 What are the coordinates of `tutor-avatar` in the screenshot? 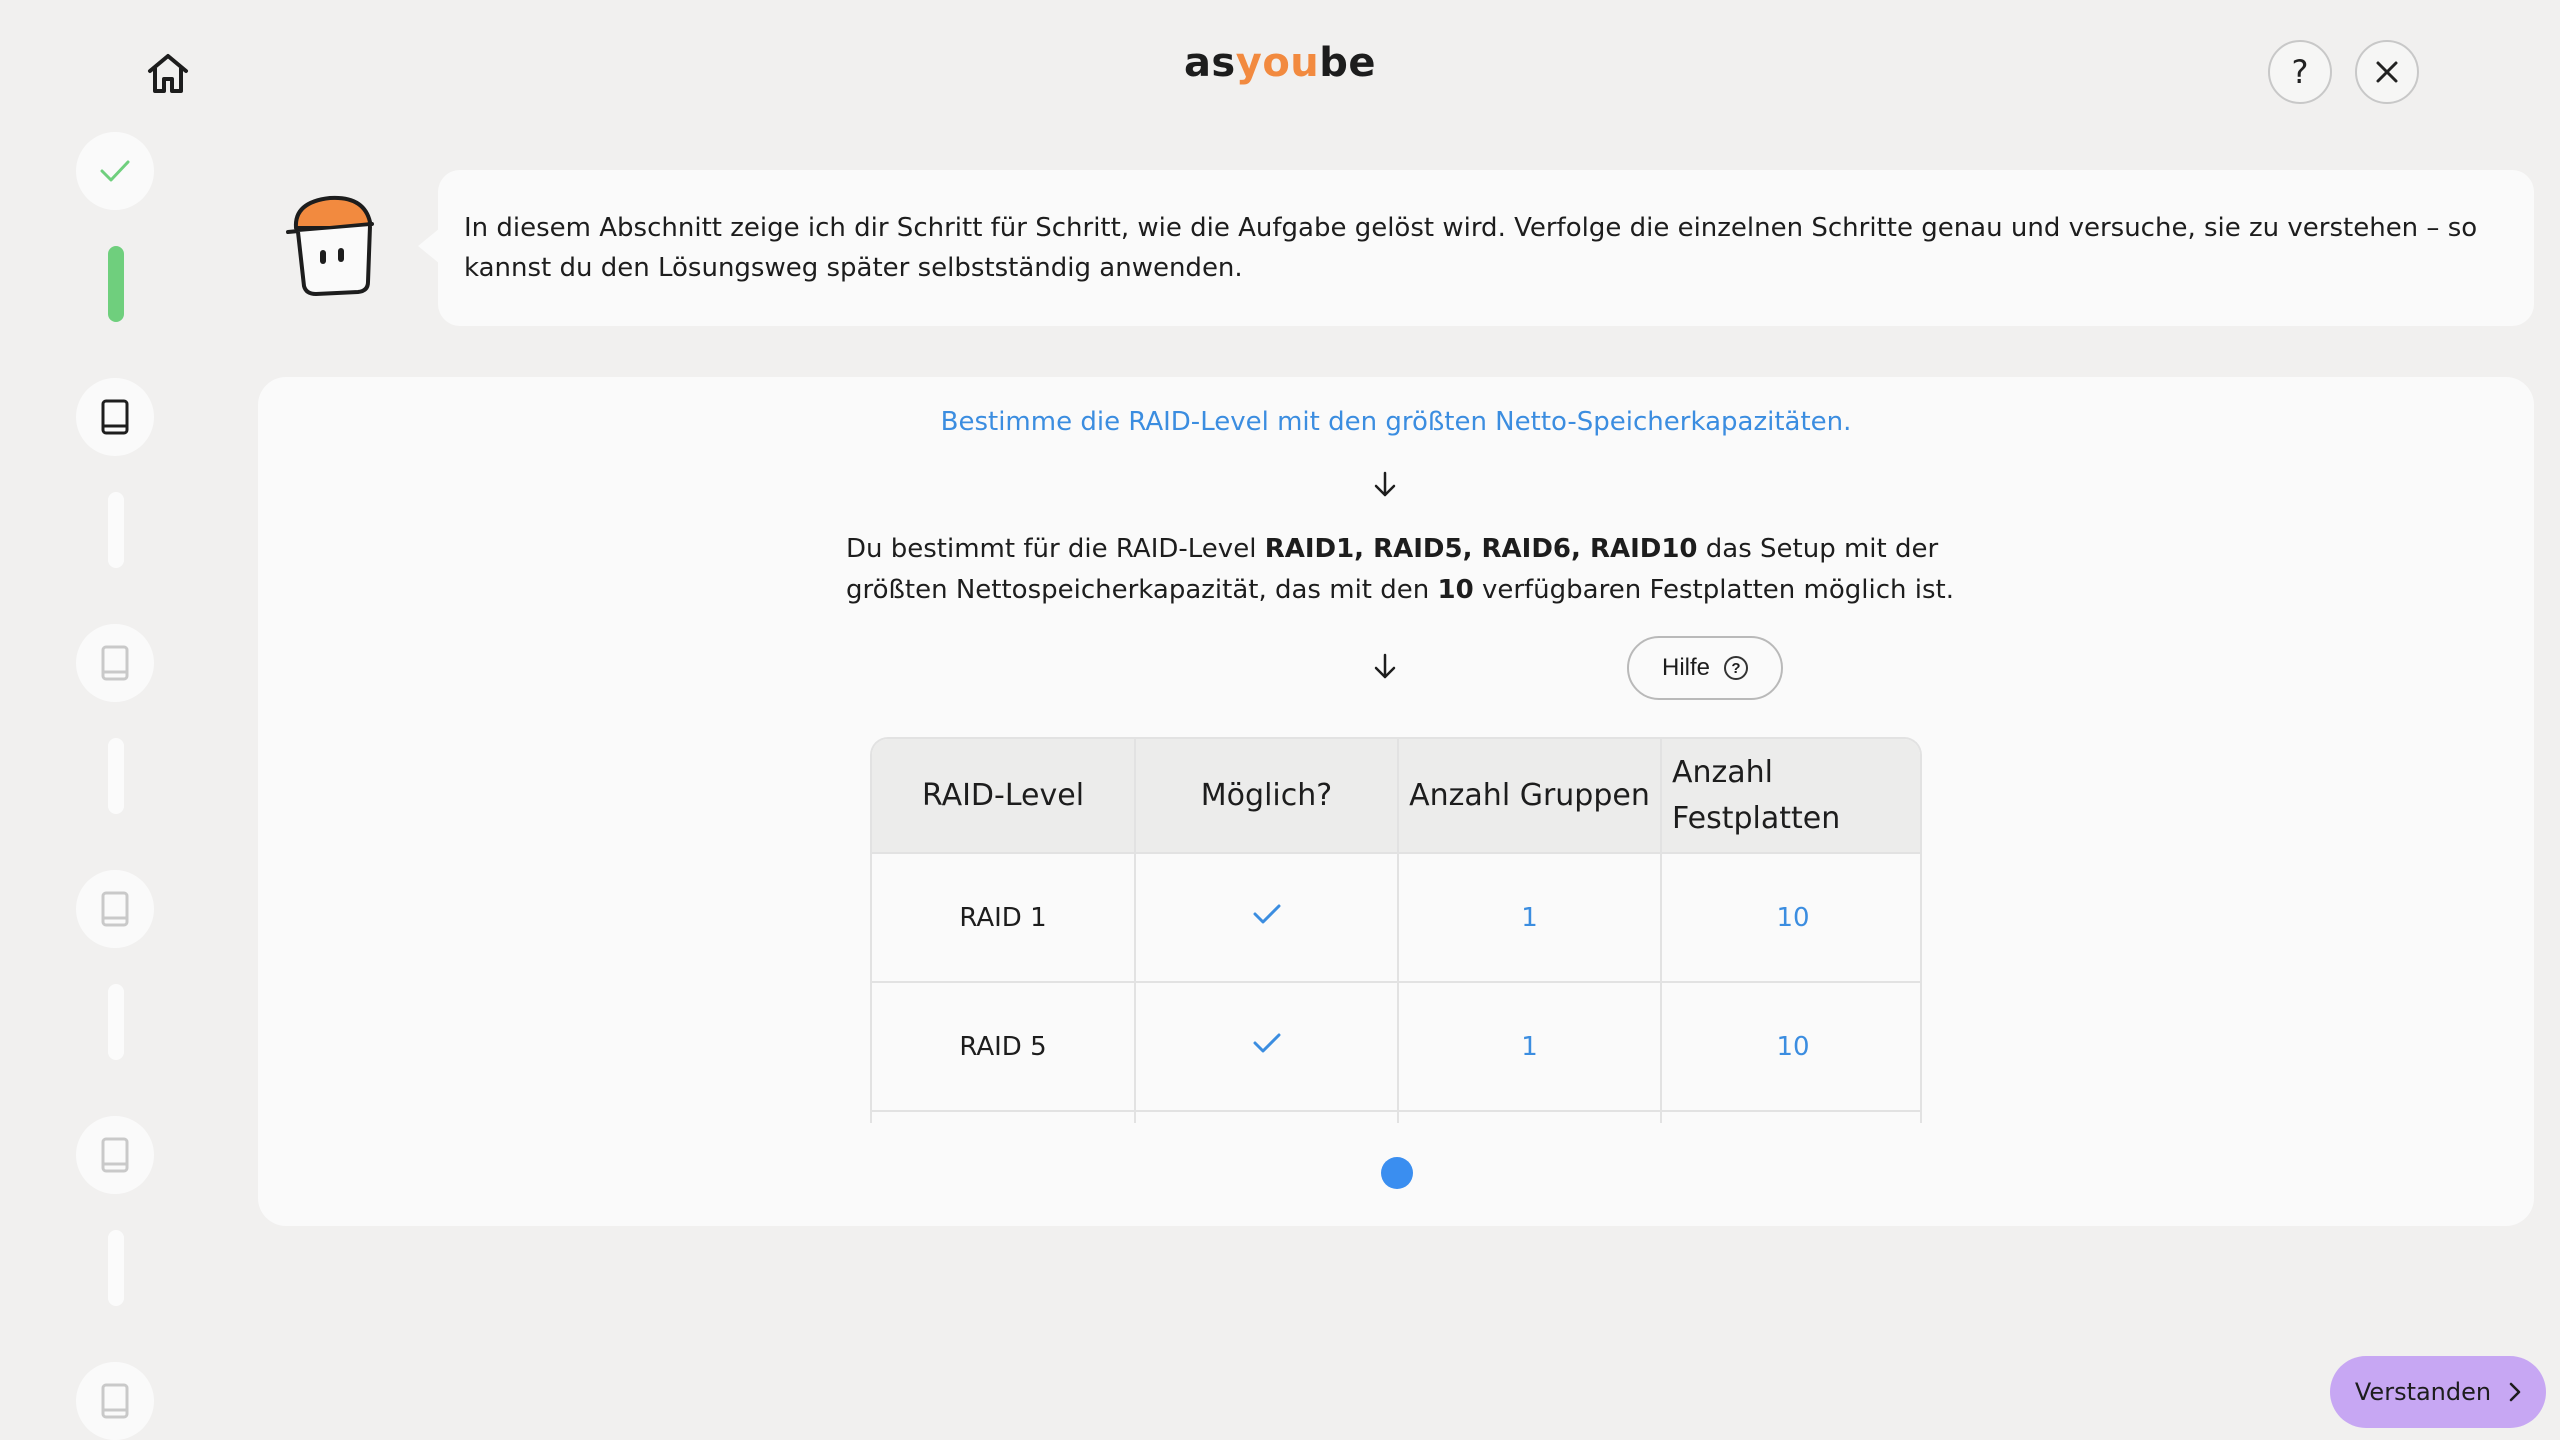 It's located at (332, 245).